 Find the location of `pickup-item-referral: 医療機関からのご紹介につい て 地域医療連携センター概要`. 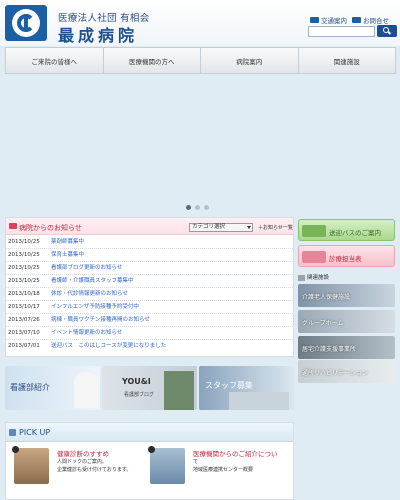

pickup-item-referral: 医療機関からのご紹介につい て 地域医療連携センター概要 is located at coordinates (219, 471).